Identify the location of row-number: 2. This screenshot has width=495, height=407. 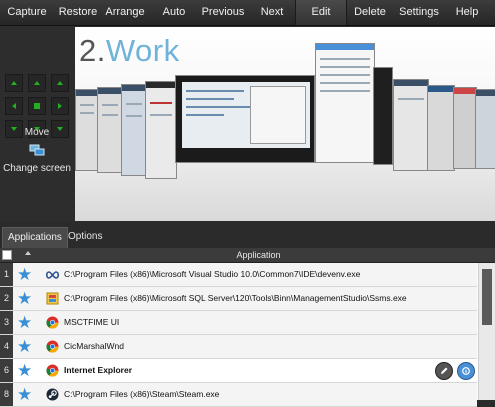
(6, 298).